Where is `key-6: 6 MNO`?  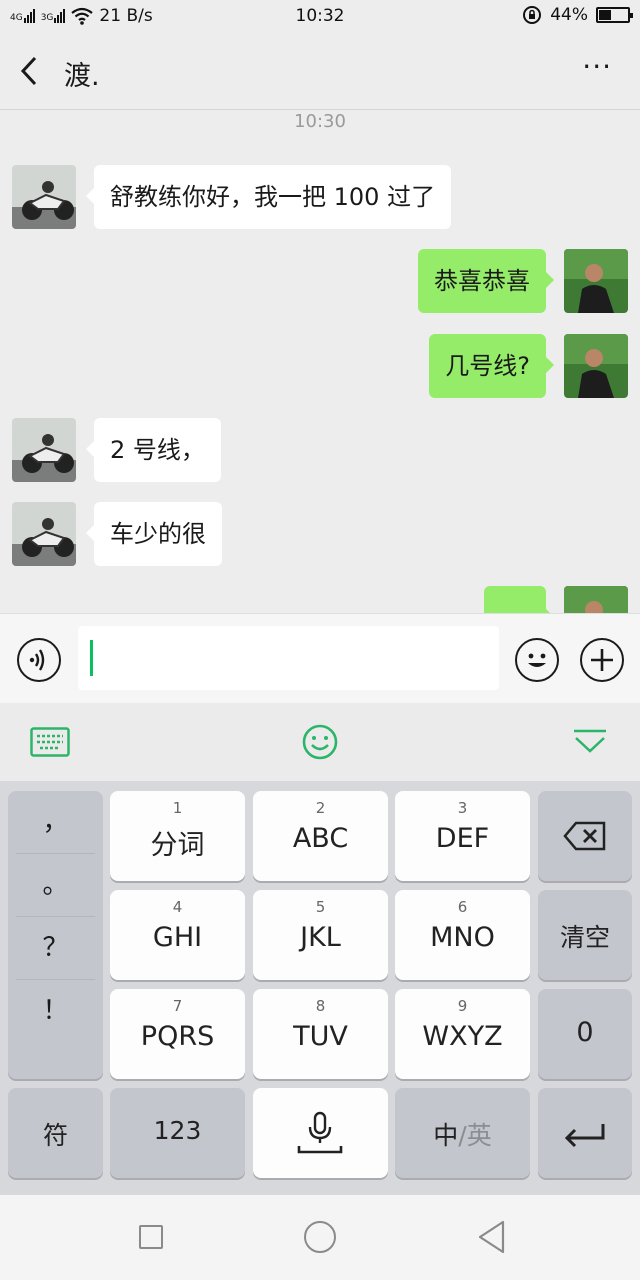 key-6: 6 MNO is located at coordinates (462, 935).